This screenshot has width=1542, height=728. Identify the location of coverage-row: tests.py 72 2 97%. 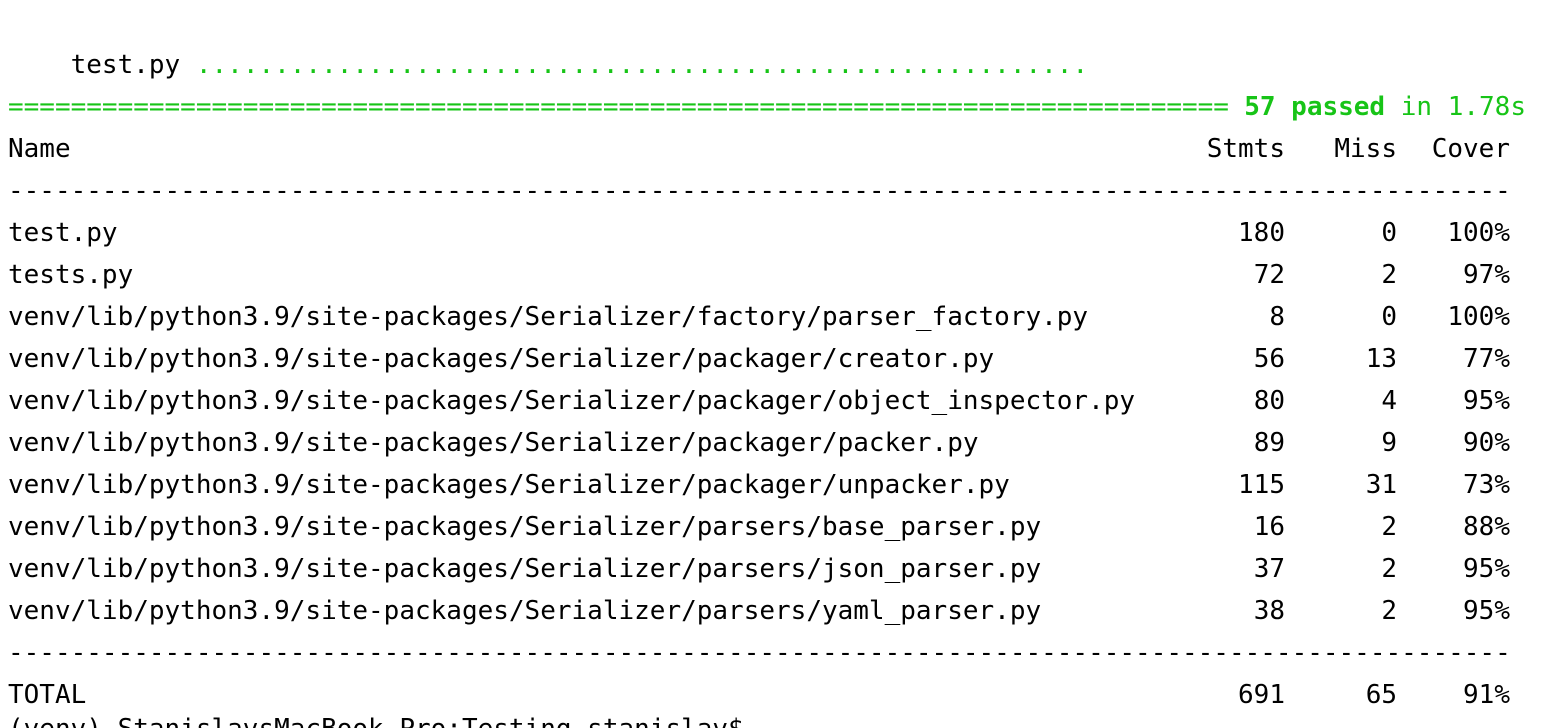
(759, 275).